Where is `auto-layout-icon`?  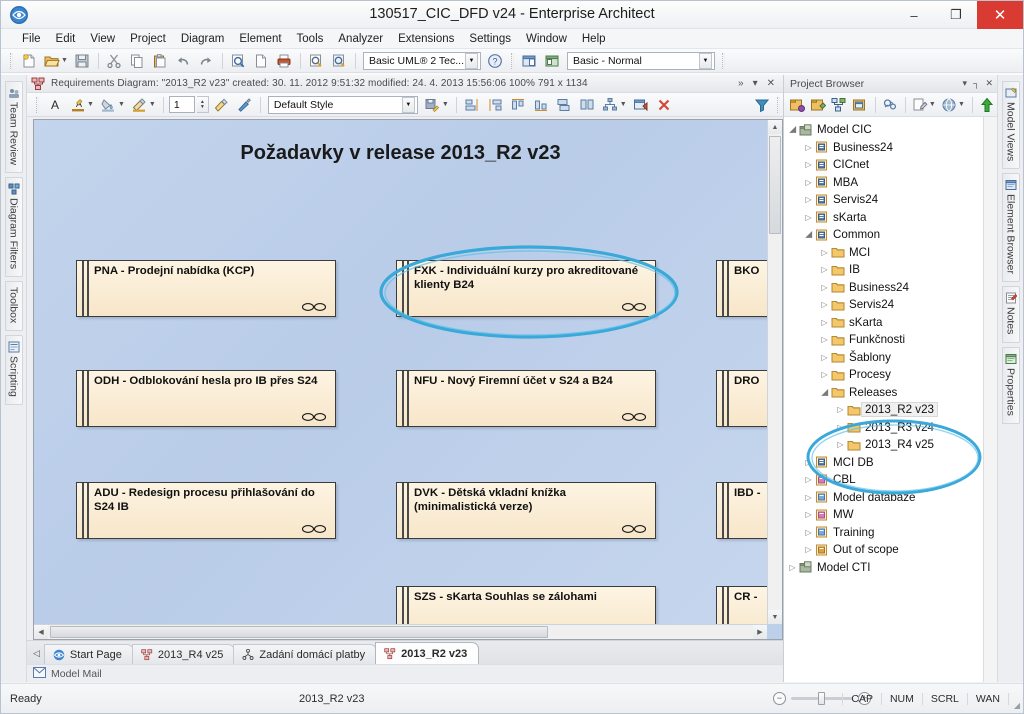
auto-layout-icon is located at coordinates (610, 105).